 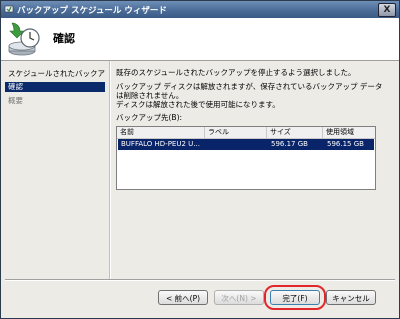 What do you see at coordinates (289, 144) in the screenshot?
I see `row-size: 596.17 GB` at bounding box center [289, 144].